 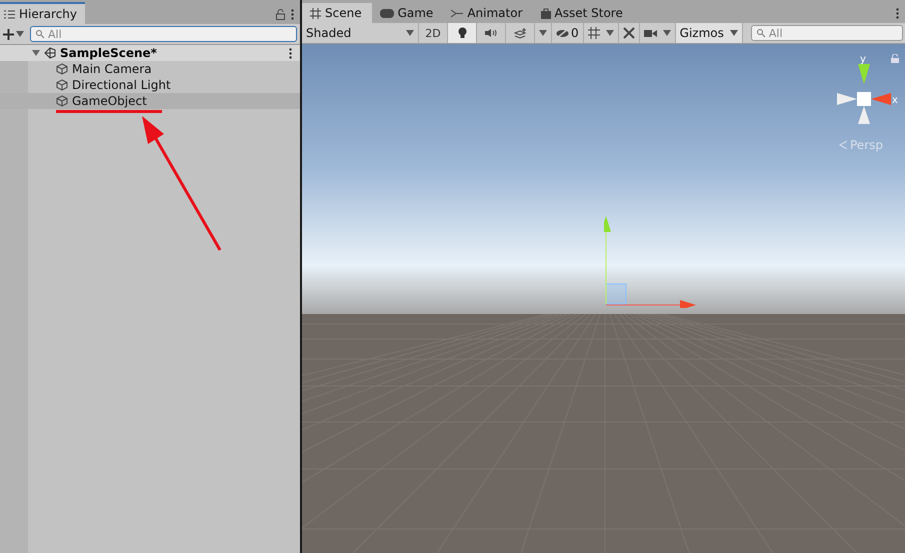 I want to click on hierarchy-tab: Hierarchy, so click(x=43, y=13).